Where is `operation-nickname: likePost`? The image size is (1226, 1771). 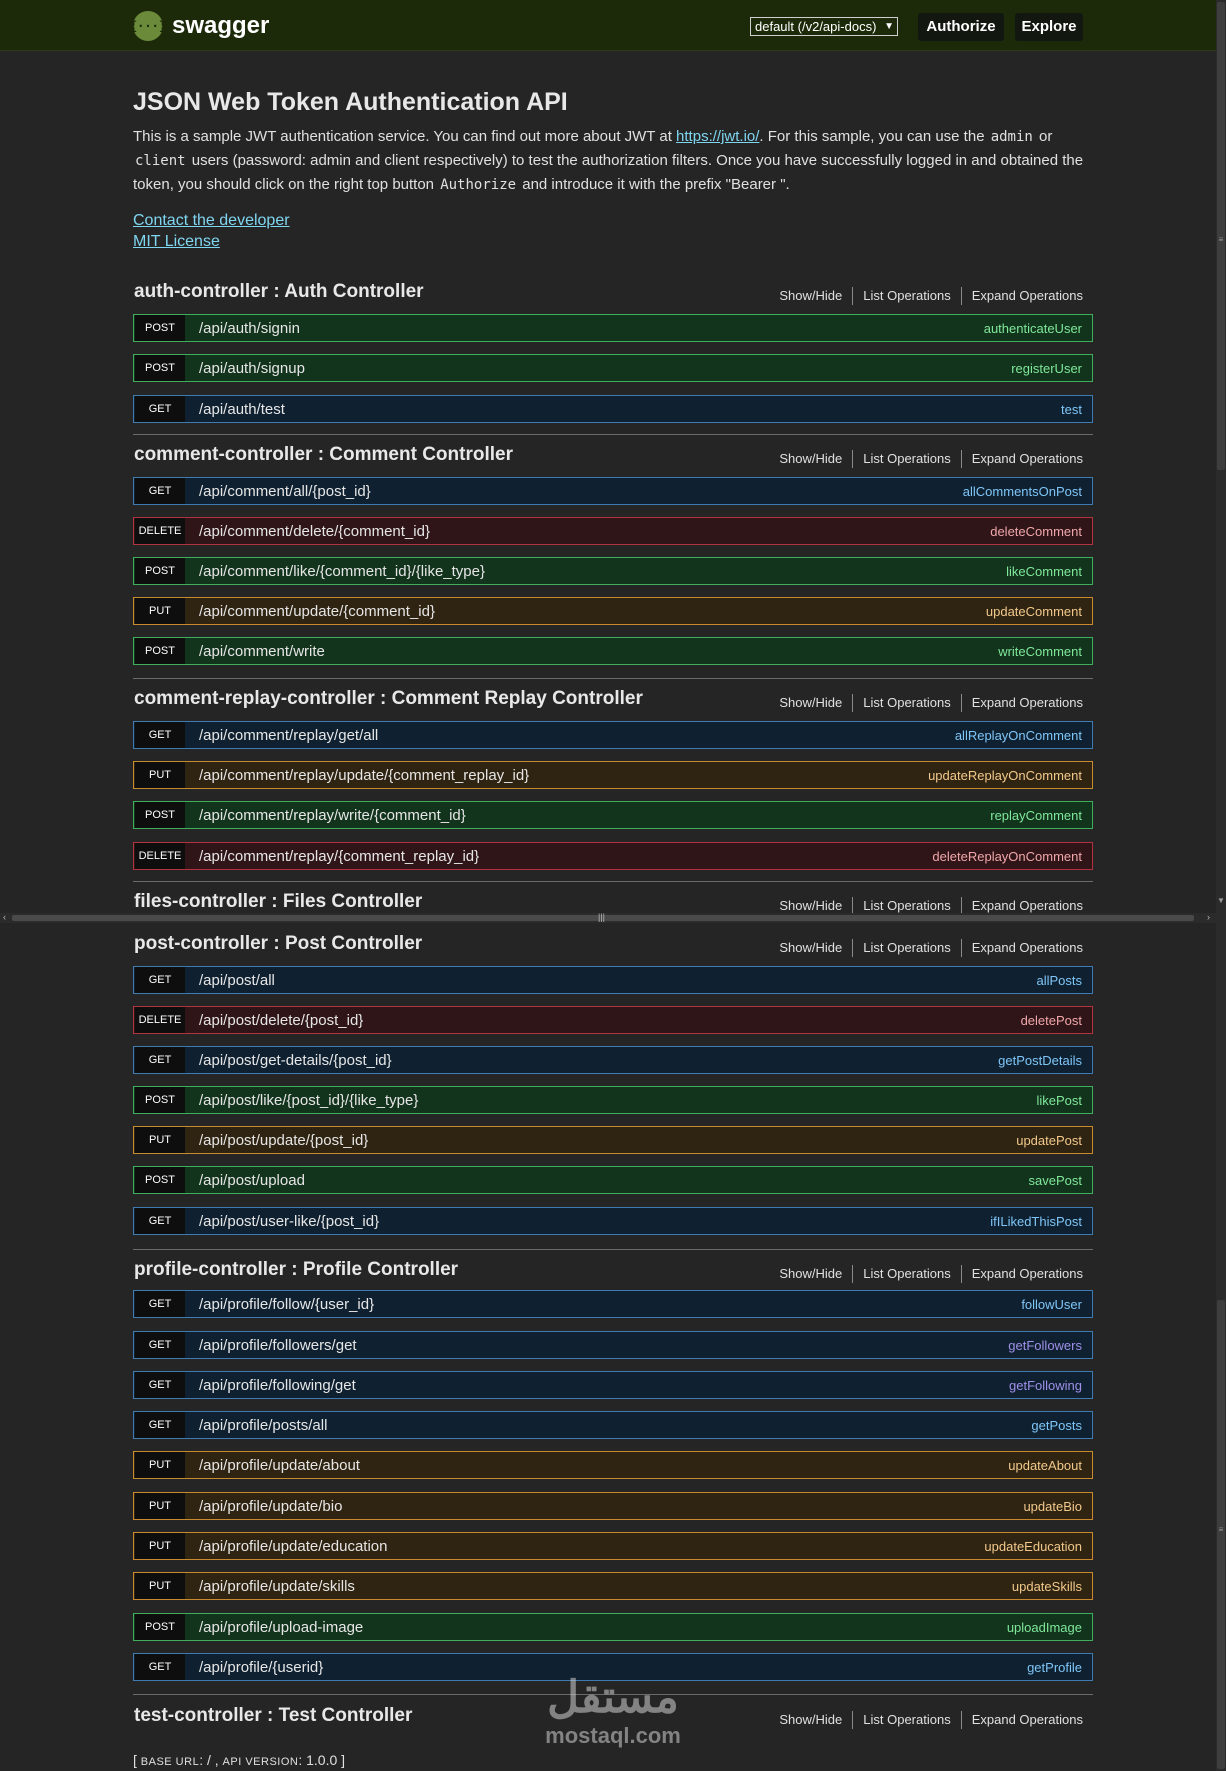 operation-nickname: likePost is located at coordinates (1059, 1100).